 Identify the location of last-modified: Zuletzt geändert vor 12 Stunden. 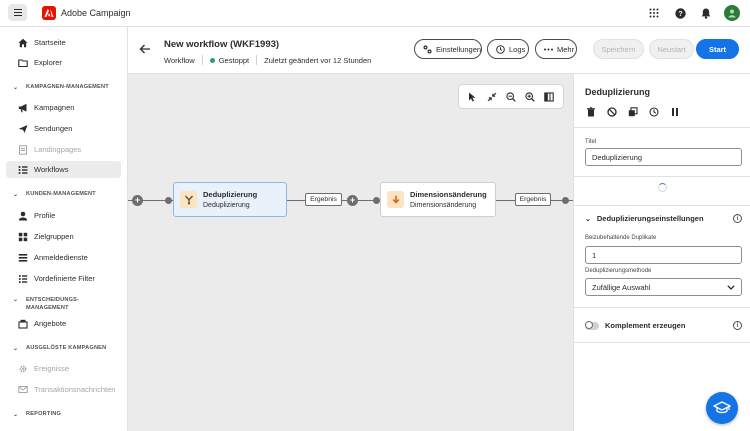
(318, 60).